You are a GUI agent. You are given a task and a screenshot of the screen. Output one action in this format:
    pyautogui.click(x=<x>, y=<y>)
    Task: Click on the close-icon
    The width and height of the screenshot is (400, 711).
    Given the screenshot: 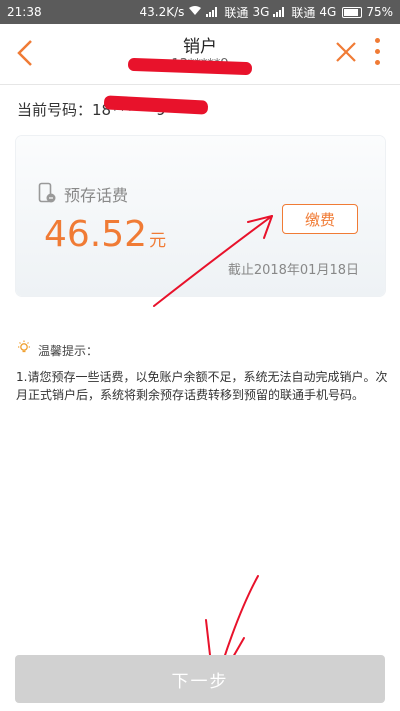 What is the action you would take?
    pyautogui.click(x=346, y=52)
    